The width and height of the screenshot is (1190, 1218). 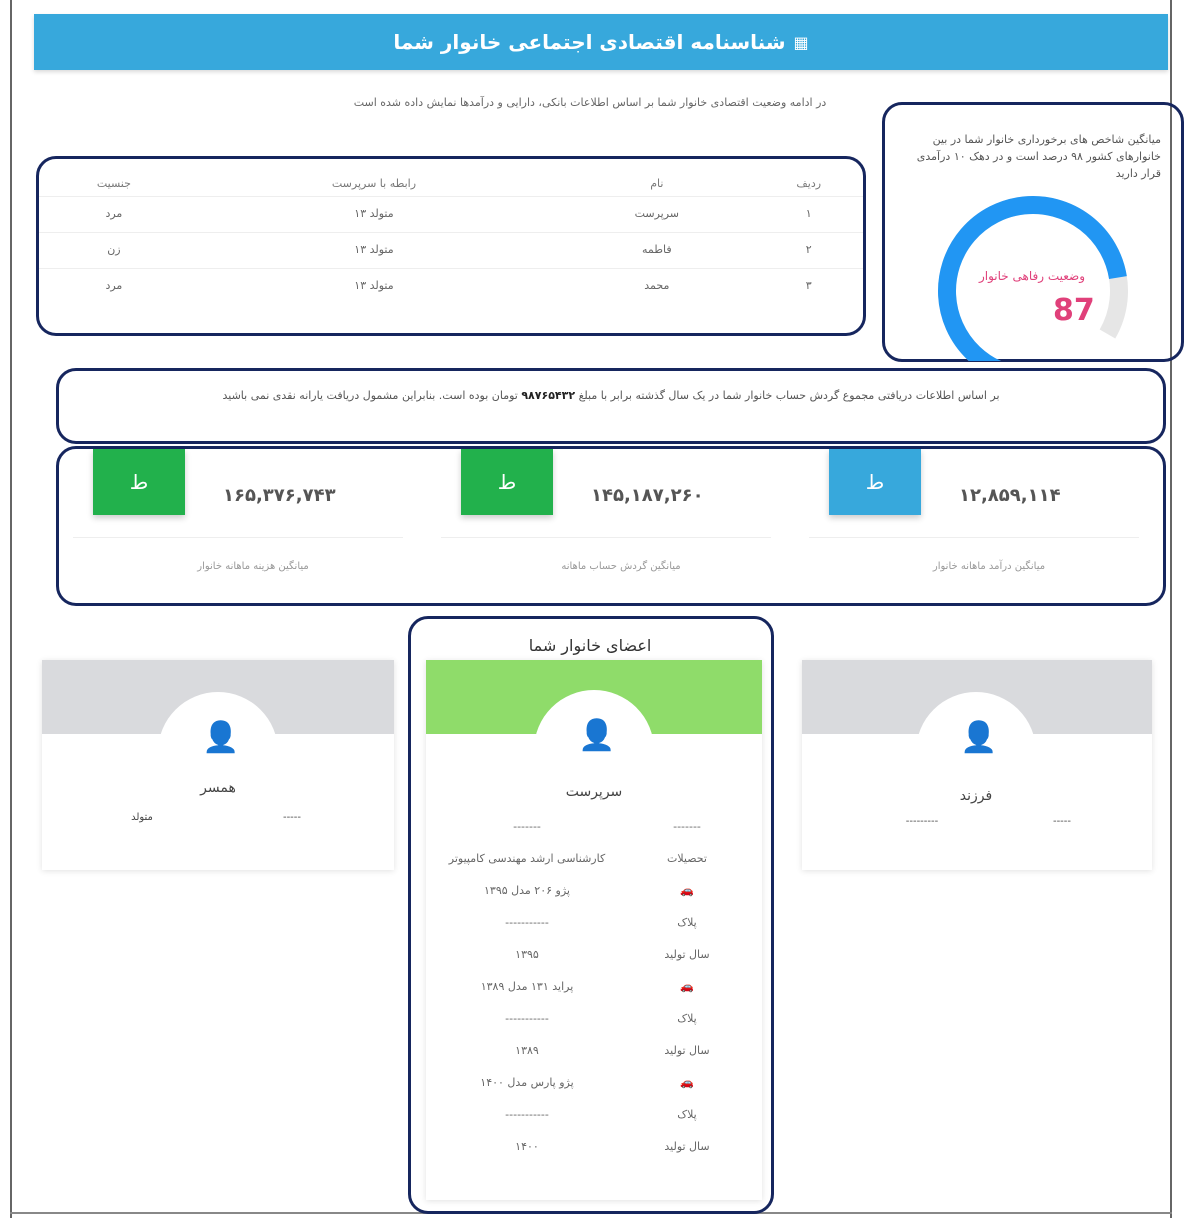 I want to click on table-row: ۱ سرپرست متولد ۱۳ مرد, so click(x=451, y=214).